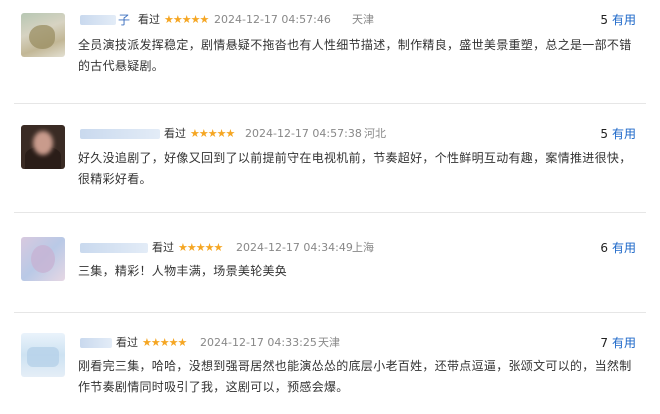 The image size is (660, 414). I want to click on review-location: 上海, so click(363, 247).